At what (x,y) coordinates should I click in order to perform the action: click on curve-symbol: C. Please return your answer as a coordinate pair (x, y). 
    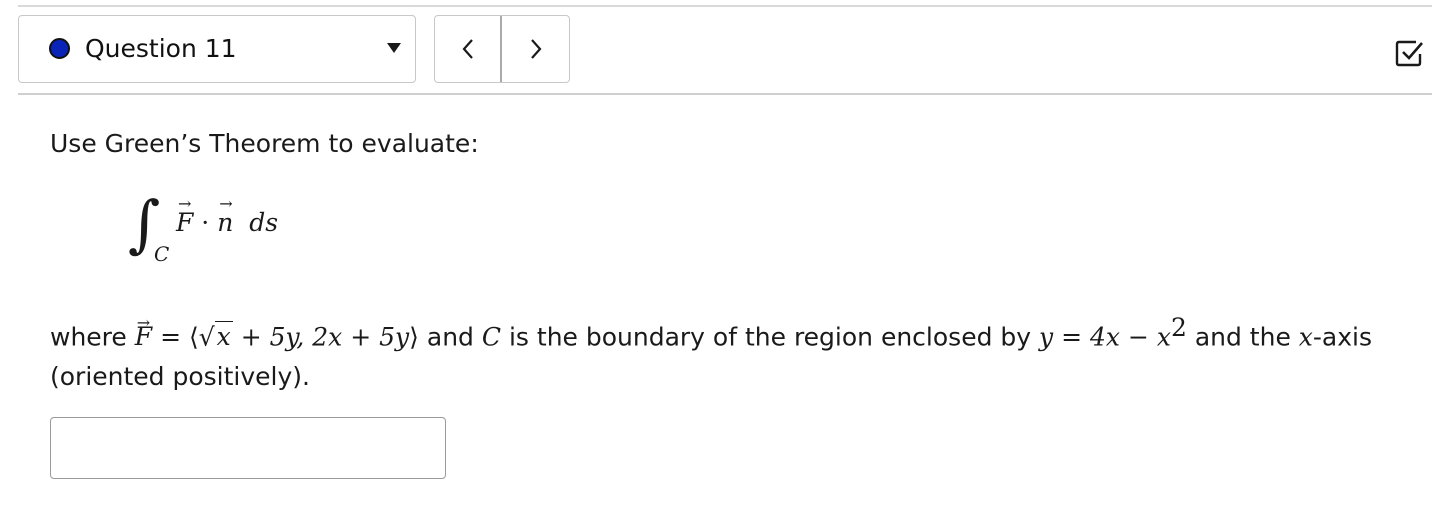
    Looking at the image, I should click on (491, 337).